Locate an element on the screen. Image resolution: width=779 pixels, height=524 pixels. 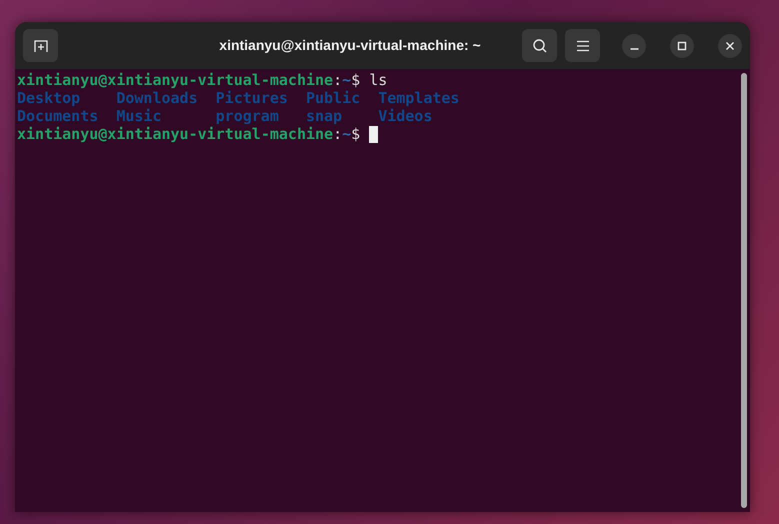
new-tab-icon is located at coordinates (40, 46).